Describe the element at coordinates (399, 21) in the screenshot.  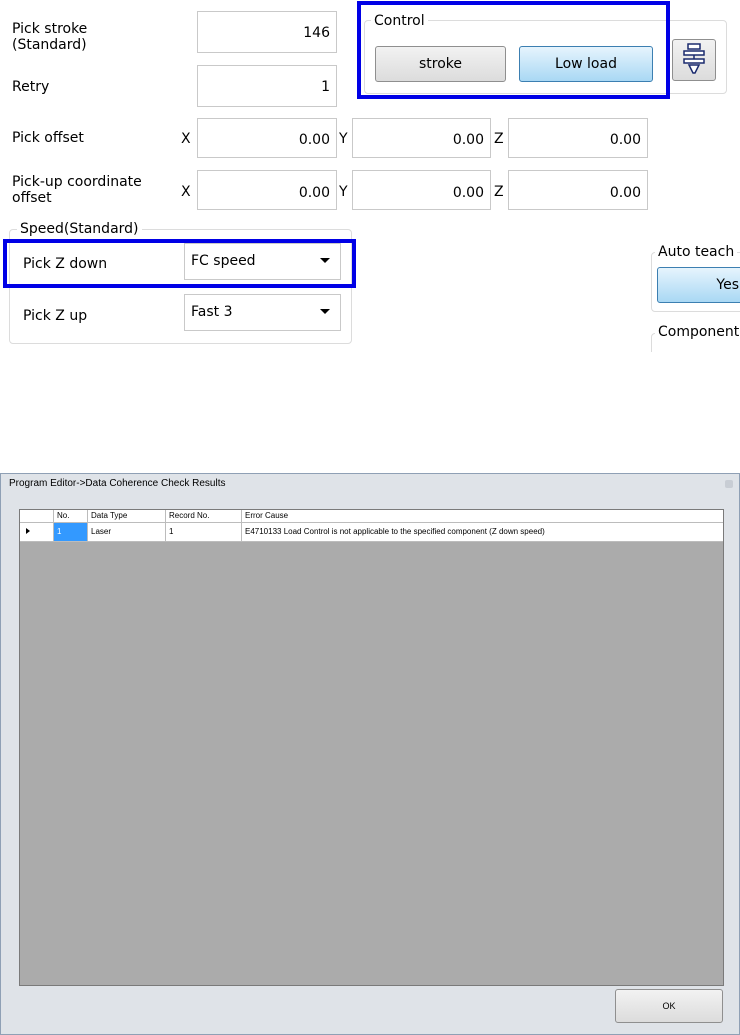
I see `control-group-title: Control` at that location.